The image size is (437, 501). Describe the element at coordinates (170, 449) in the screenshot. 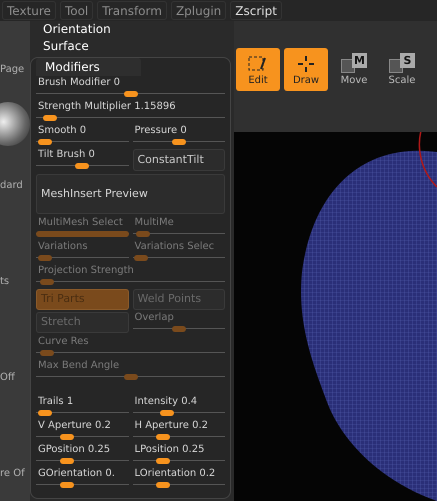

I see `slider-label: LPosition 0.25` at that location.